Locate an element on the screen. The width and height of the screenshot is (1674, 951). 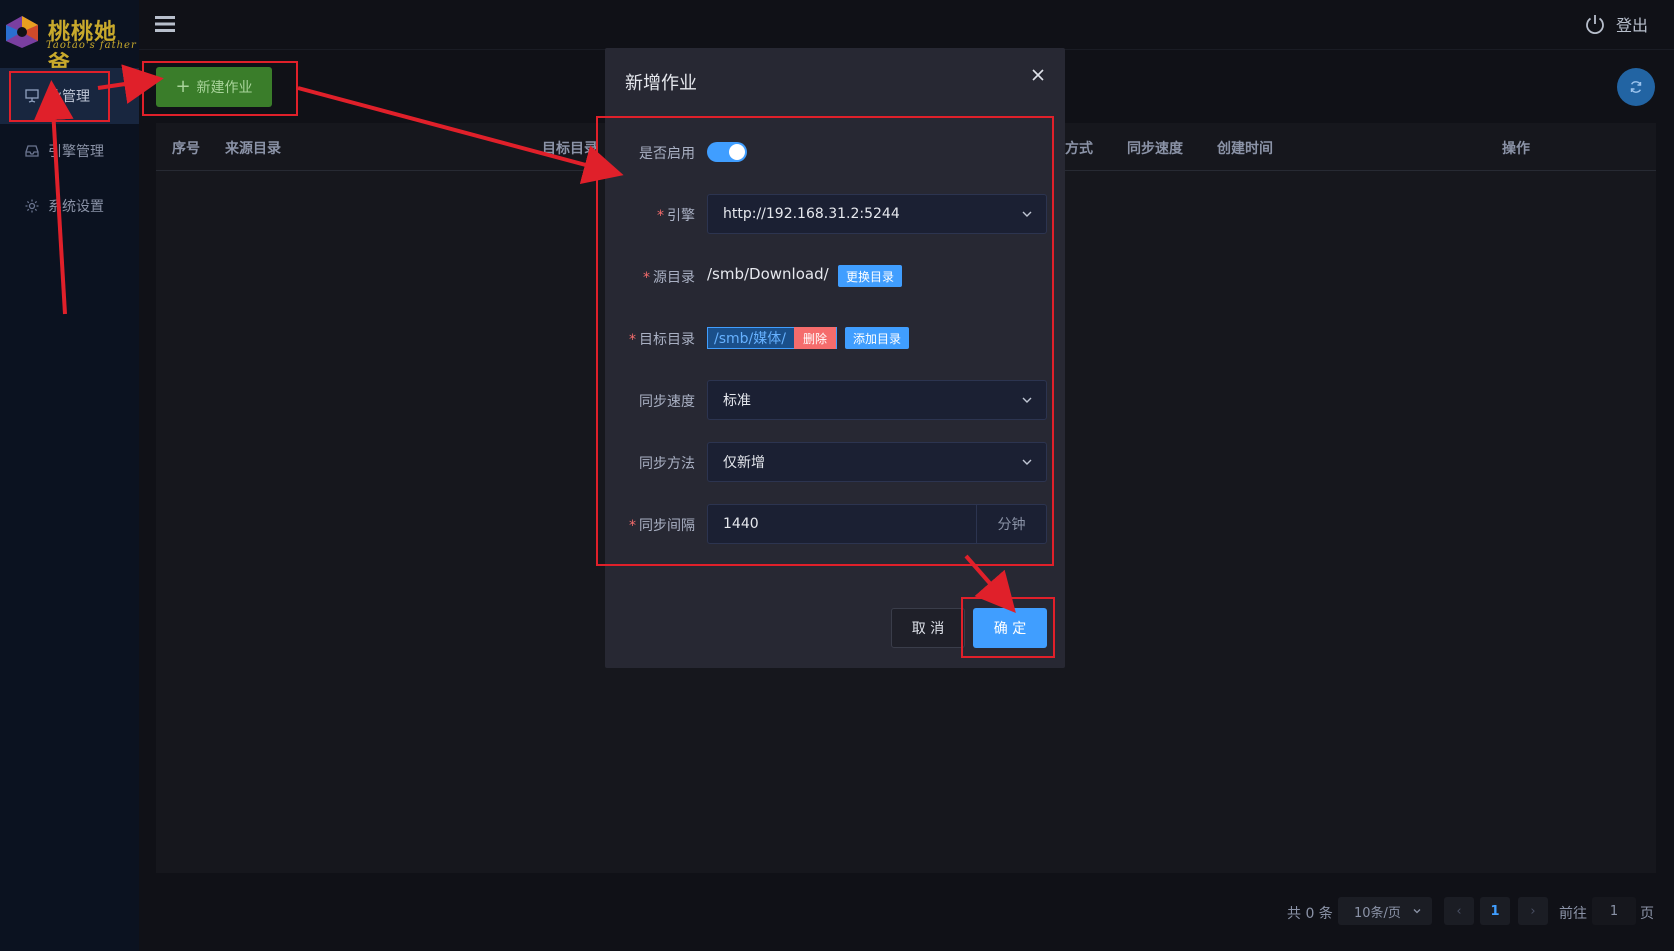
column-header: 创建时间 is located at coordinates (1245, 149).